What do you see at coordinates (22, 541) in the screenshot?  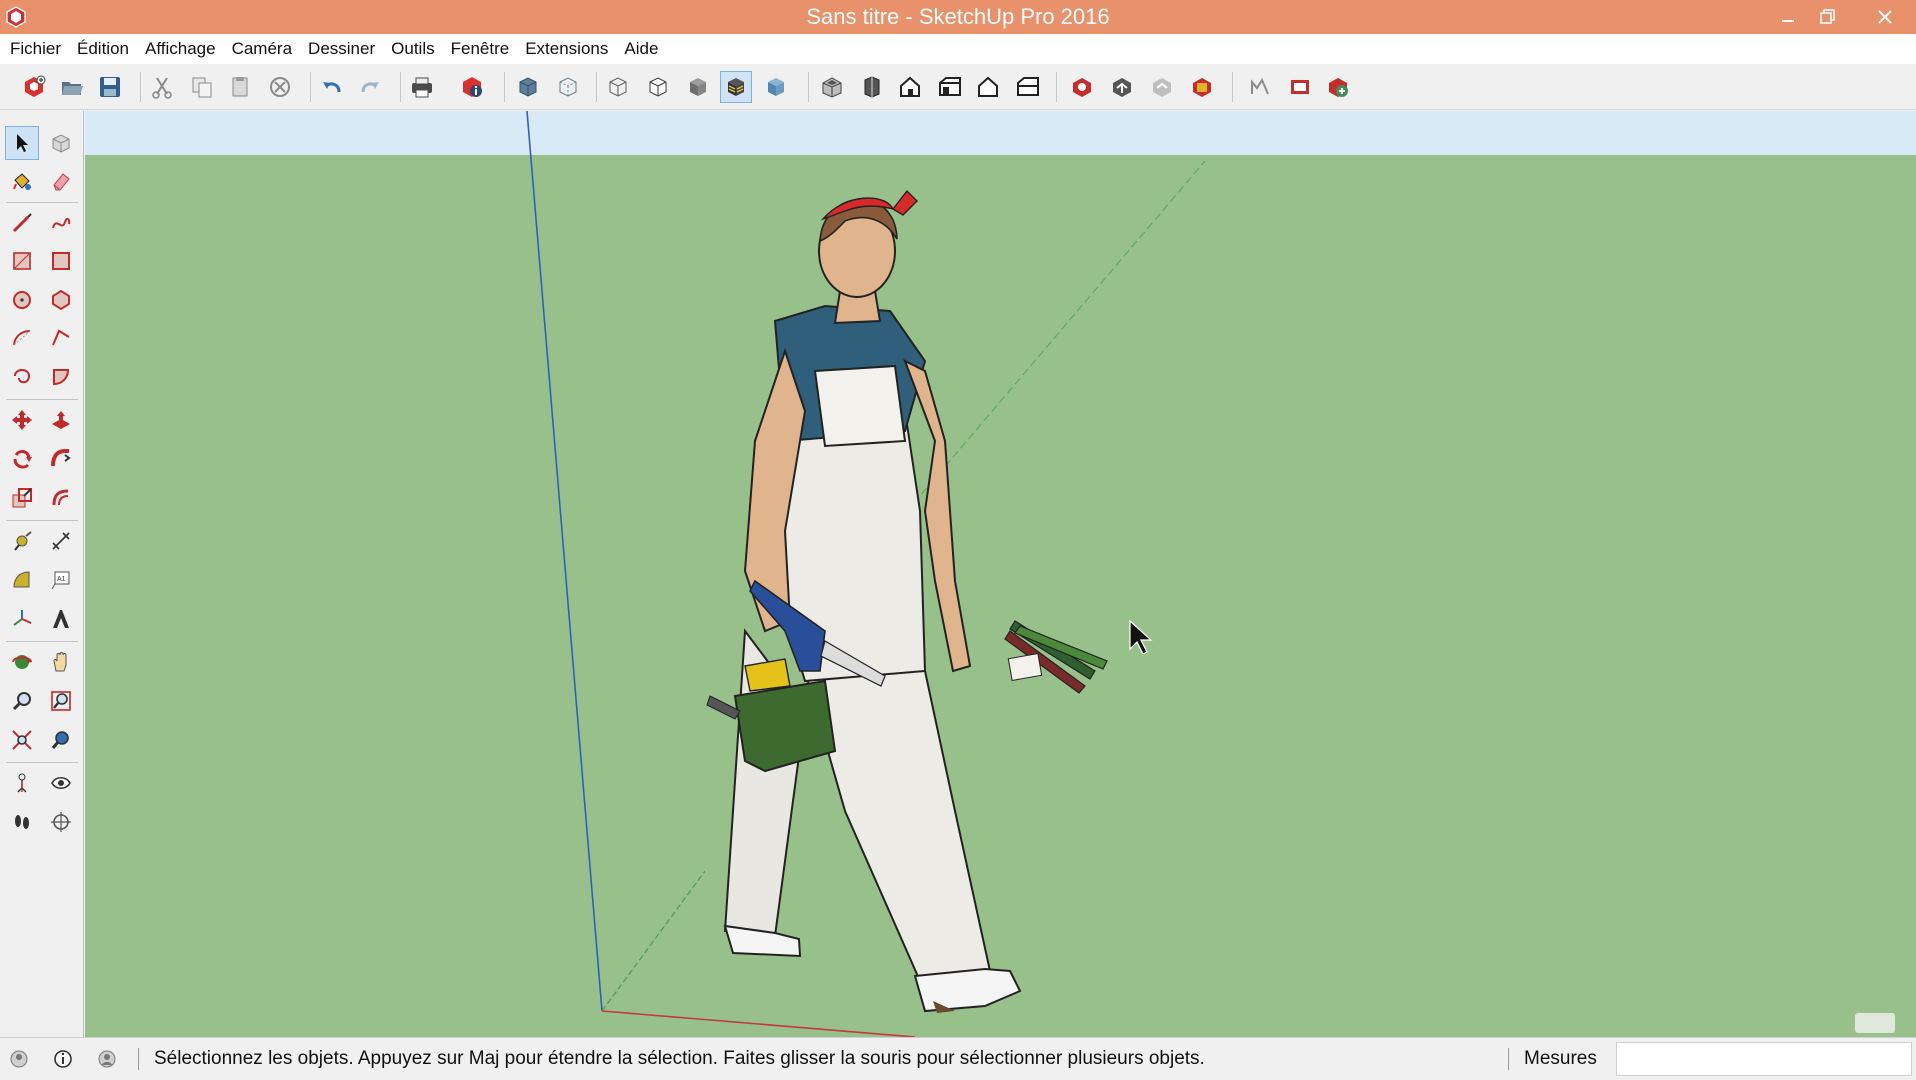 I see `tape-measure-icon` at bounding box center [22, 541].